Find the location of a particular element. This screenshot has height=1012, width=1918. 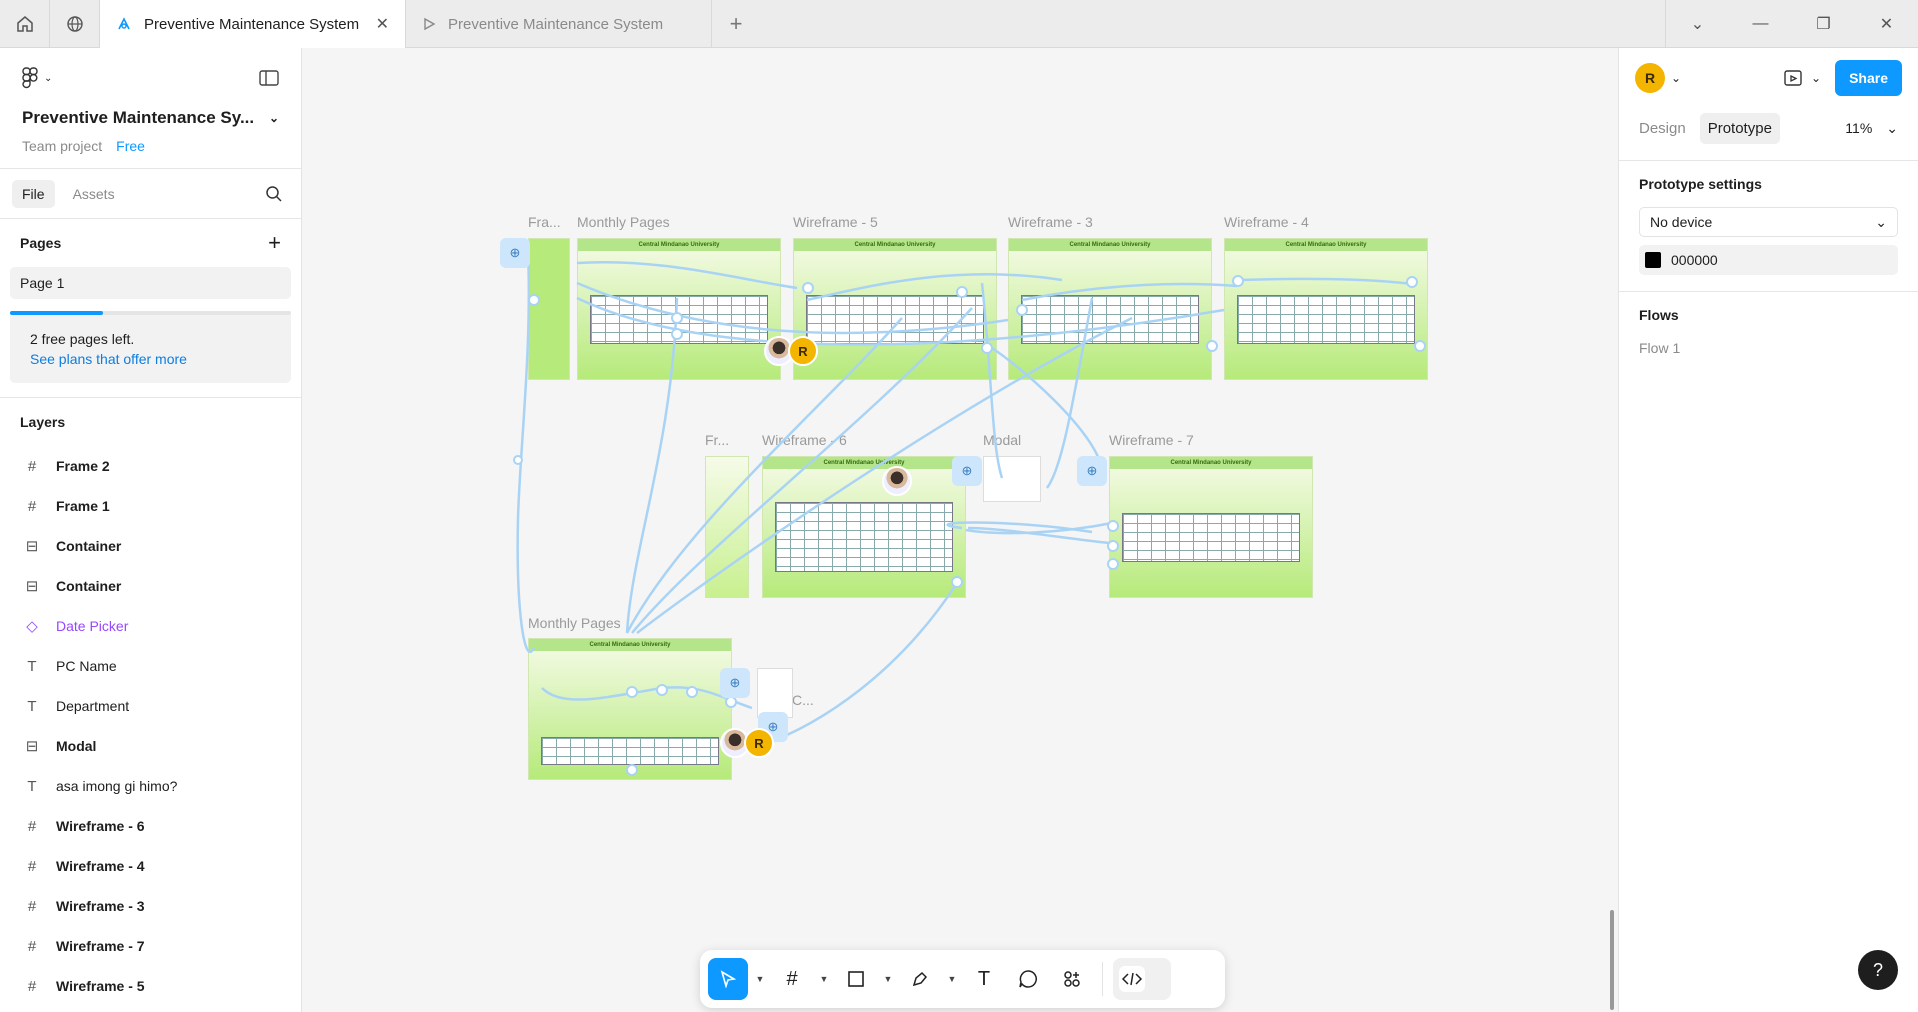

layer-item: Tasa imong gi himo? is located at coordinates (150, 786).